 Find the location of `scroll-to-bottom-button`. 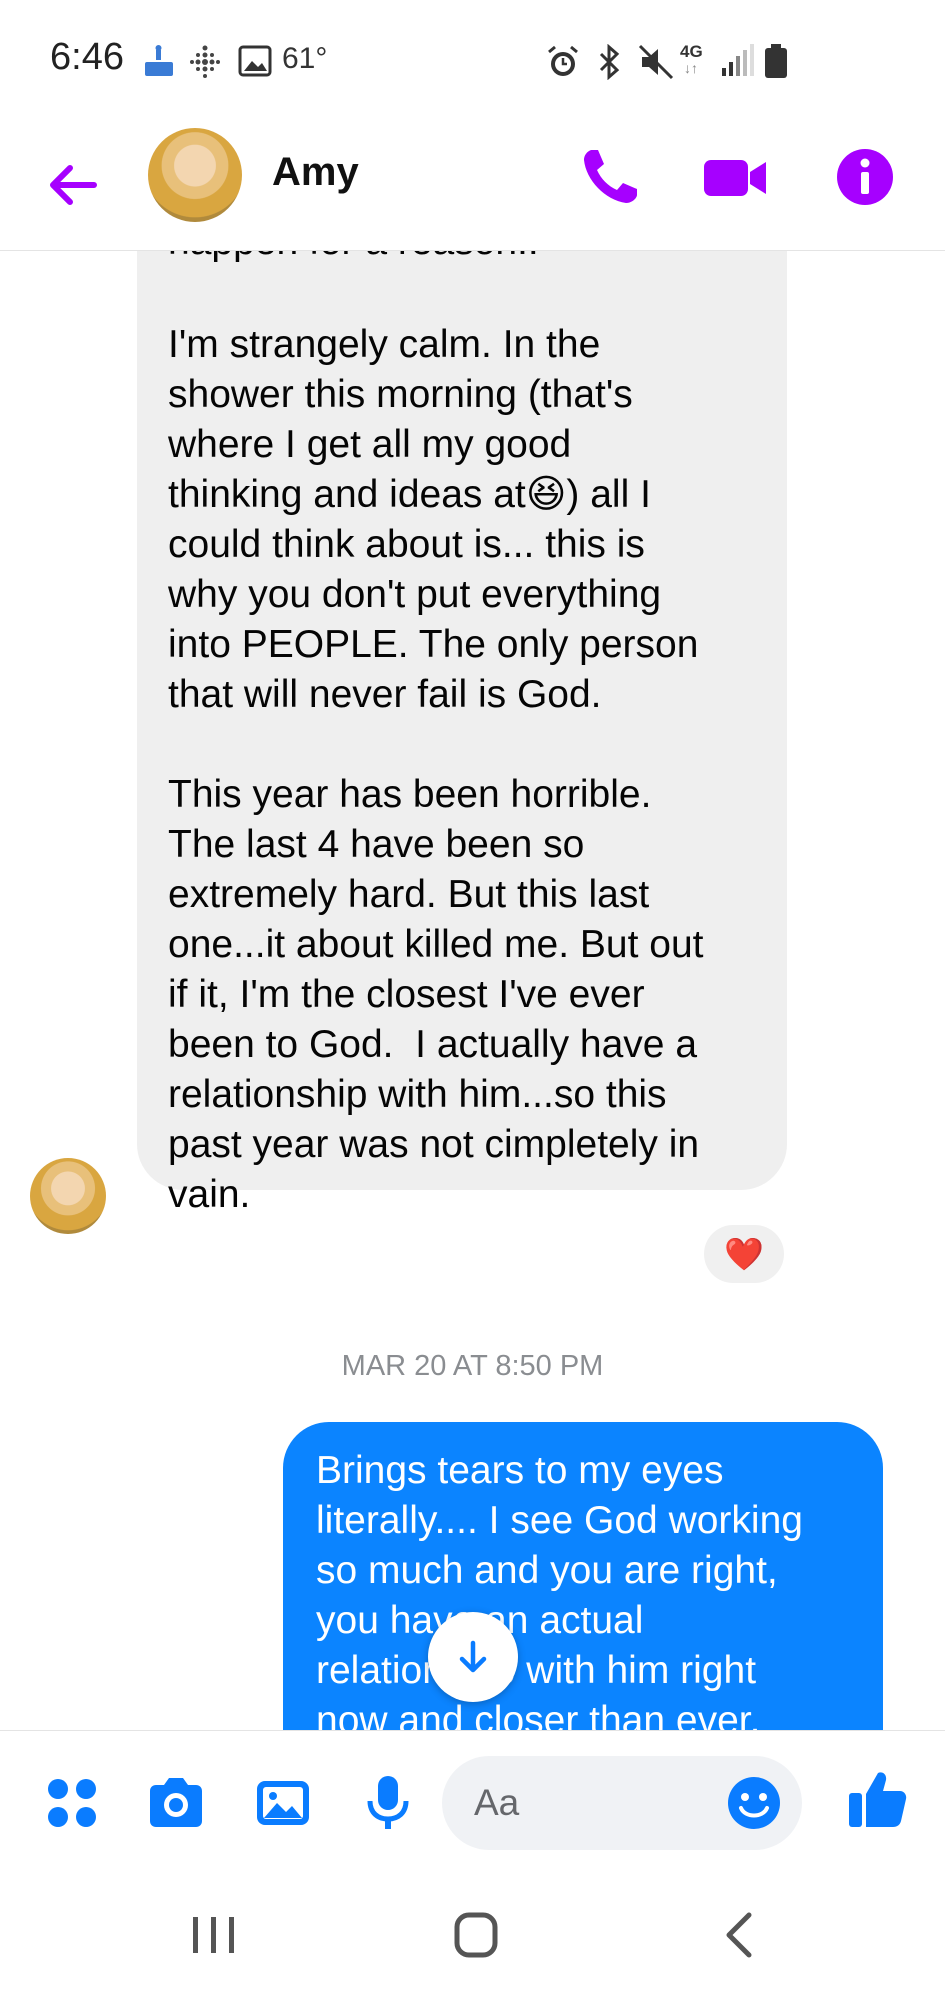

scroll-to-bottom-button is located at coordinates (473, 1657).